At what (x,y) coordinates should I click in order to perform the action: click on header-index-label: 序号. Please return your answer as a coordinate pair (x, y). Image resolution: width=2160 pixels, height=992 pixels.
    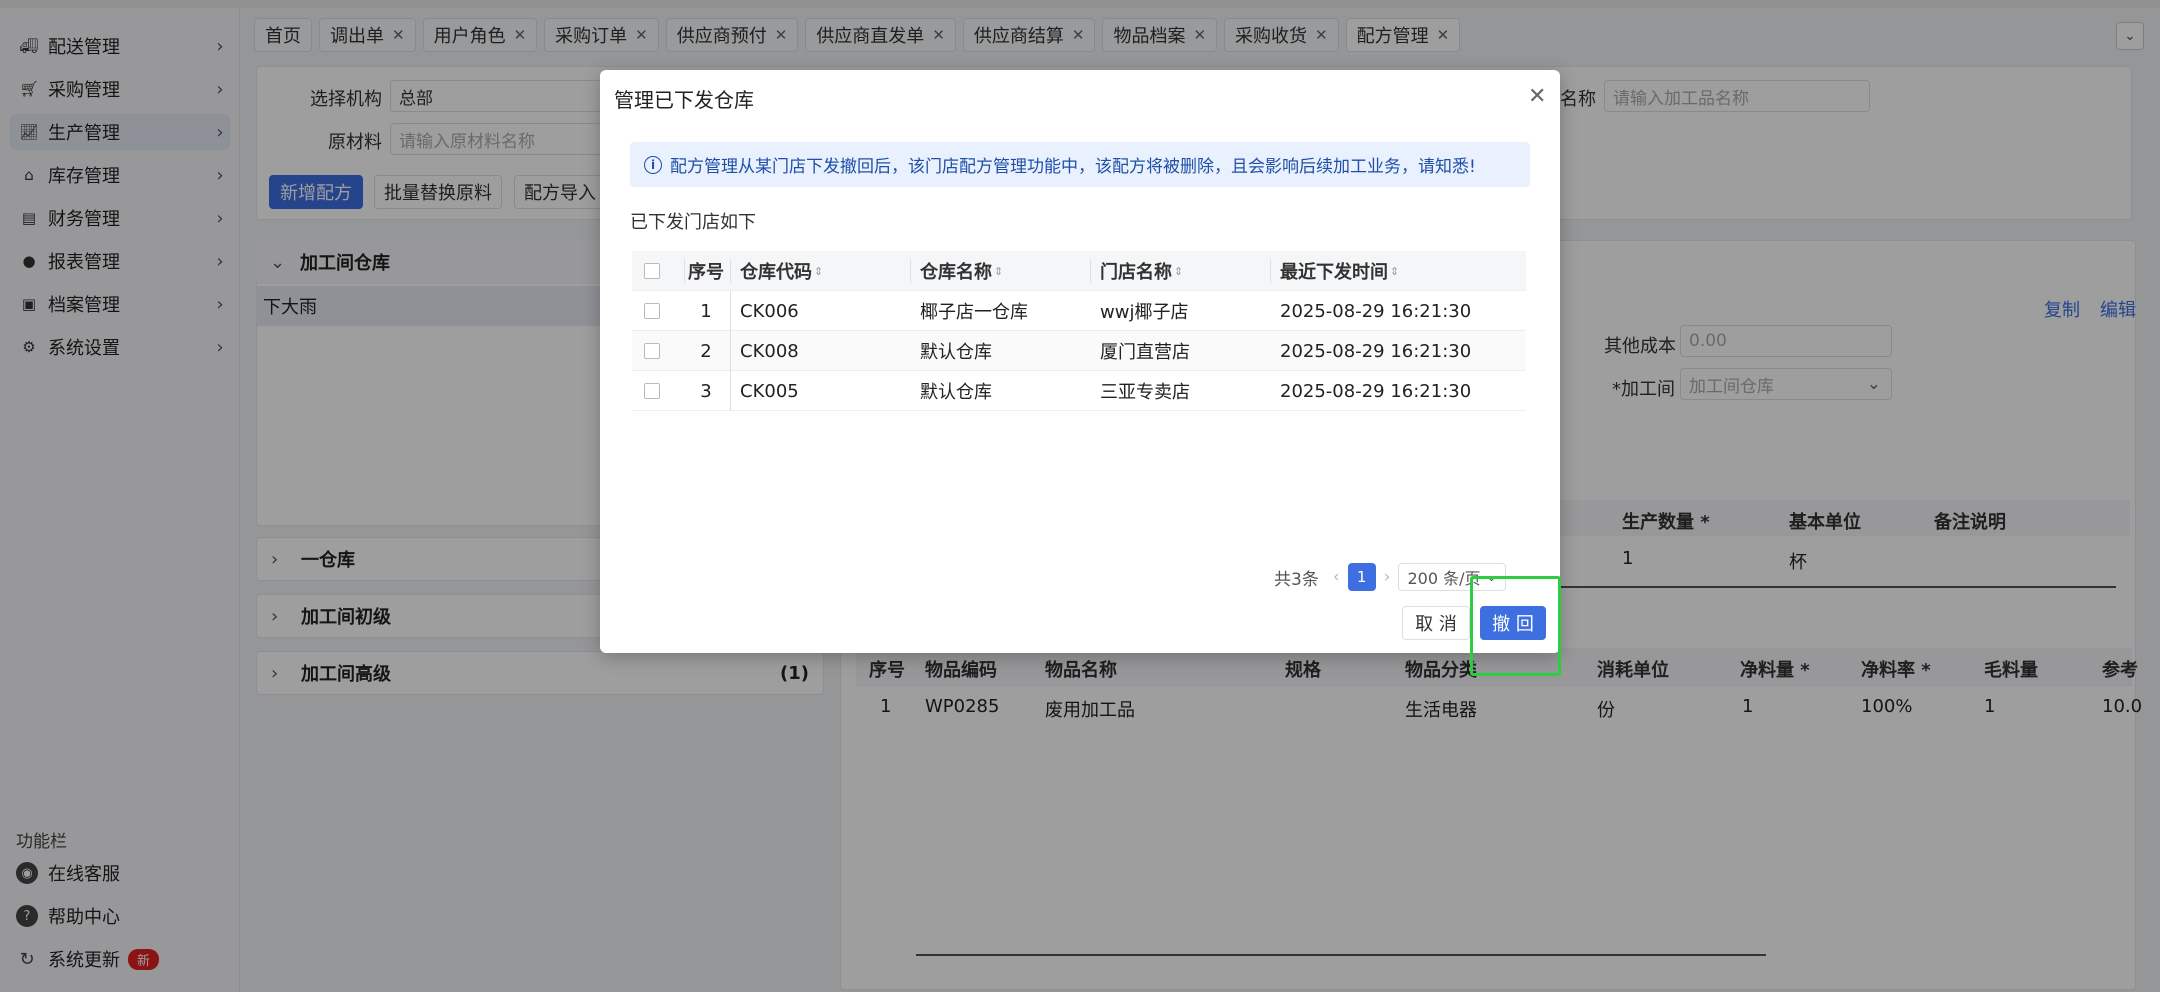
    Looking at the image, I should click on (706, 272).